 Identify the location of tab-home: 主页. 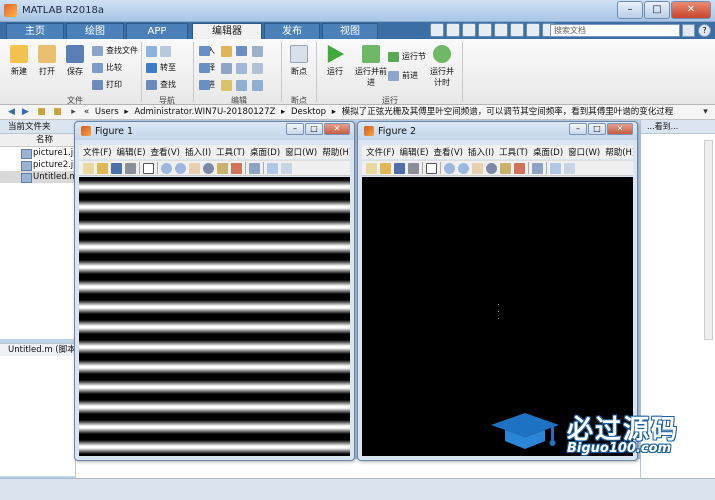
(35, 31).